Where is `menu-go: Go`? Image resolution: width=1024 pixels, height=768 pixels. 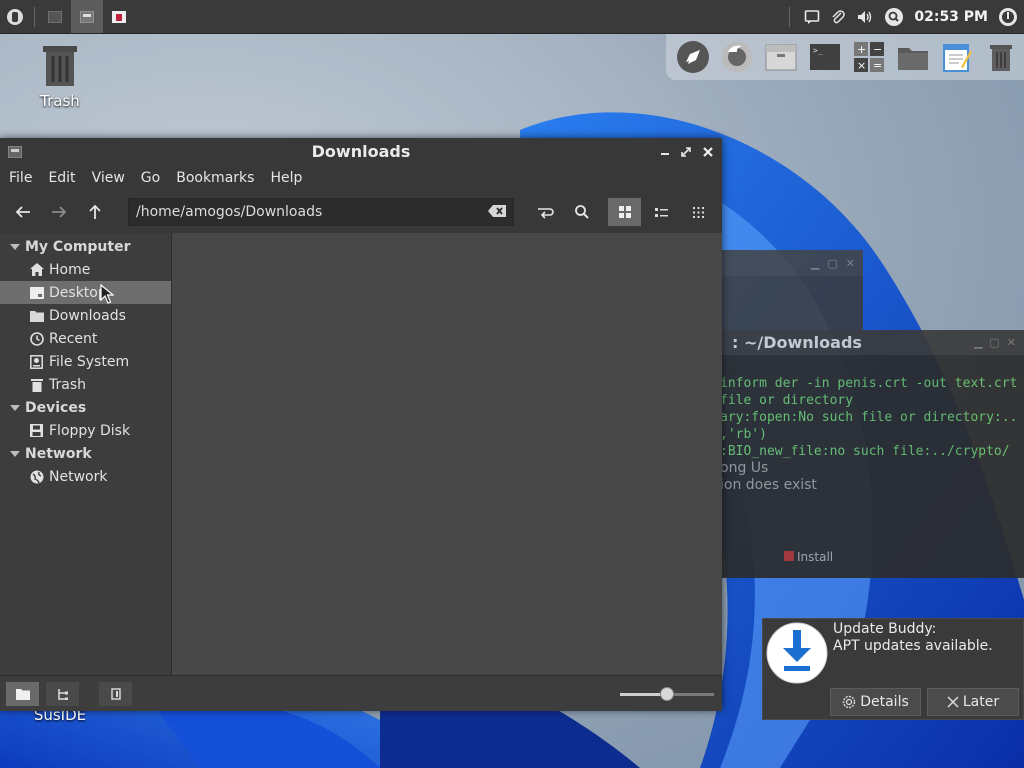 menu-go: Go is located at coordinates (150, 178).